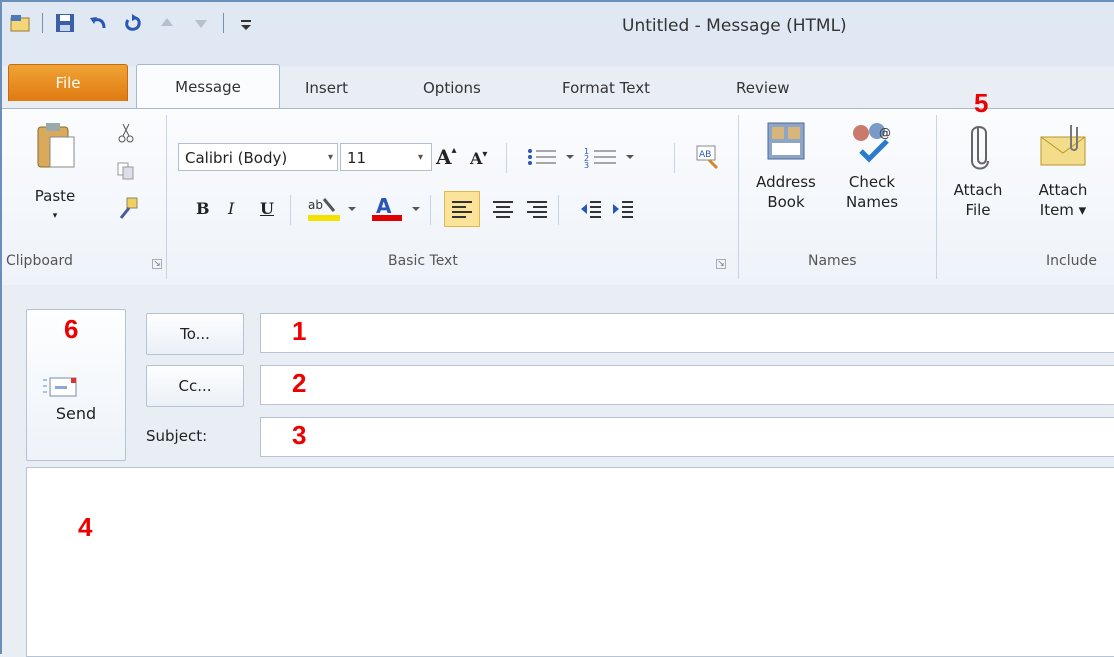 This screenshot has height=657, width=1114. What do you see at coordinates (76, 413) in the screenshot?
I see `send-label: Send` at bounding box center [76, 413].